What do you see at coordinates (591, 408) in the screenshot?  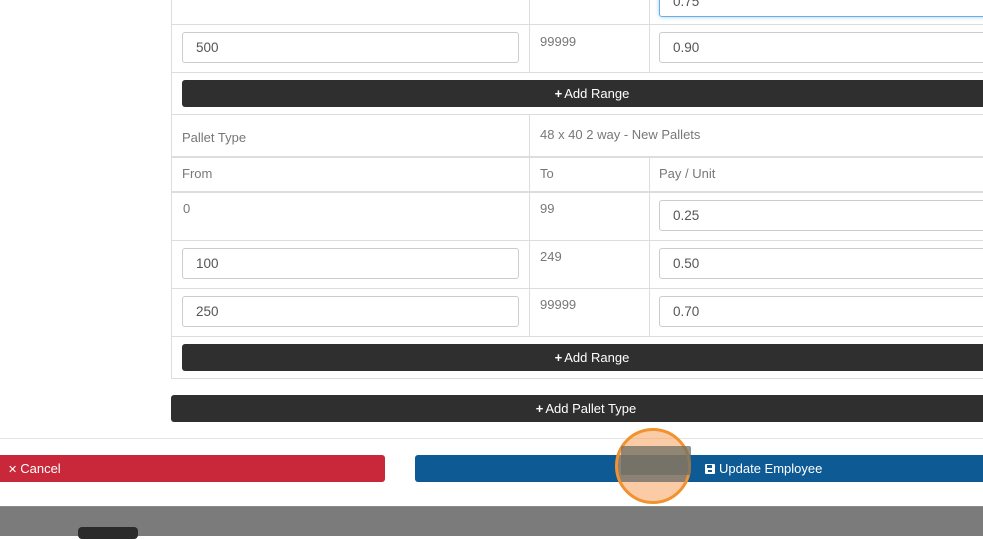 I see `add-pallet-type-label: Add Pallet Type` at bounding box center [591, 408].